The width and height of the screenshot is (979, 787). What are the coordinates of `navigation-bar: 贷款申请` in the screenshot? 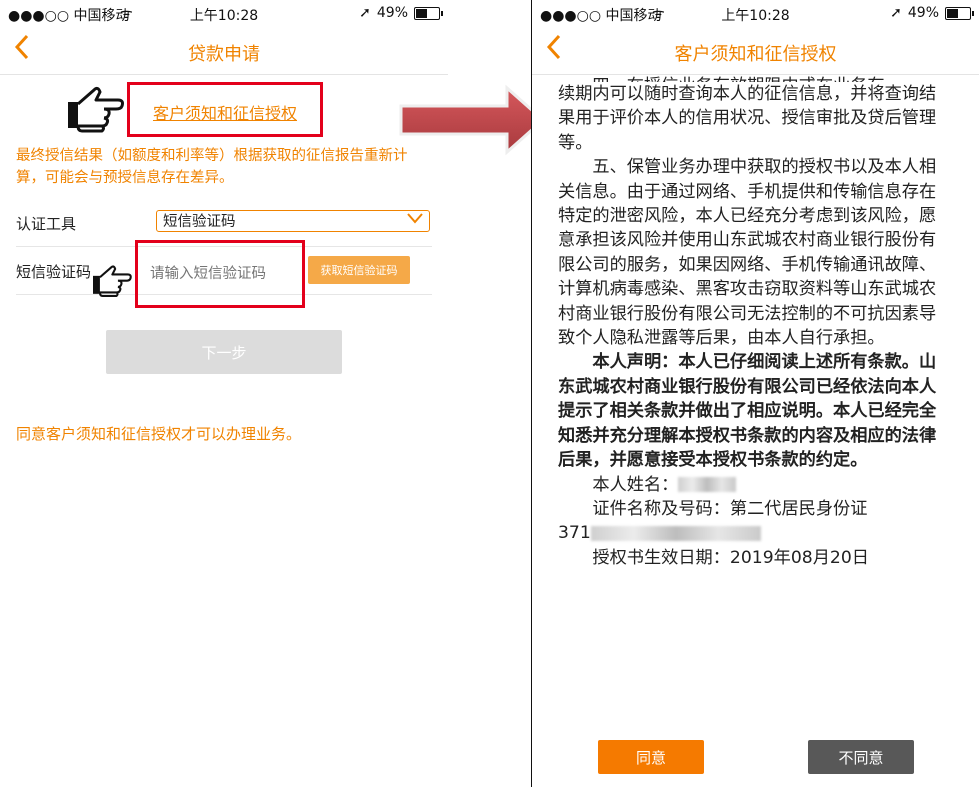 It's located at (224, 51).